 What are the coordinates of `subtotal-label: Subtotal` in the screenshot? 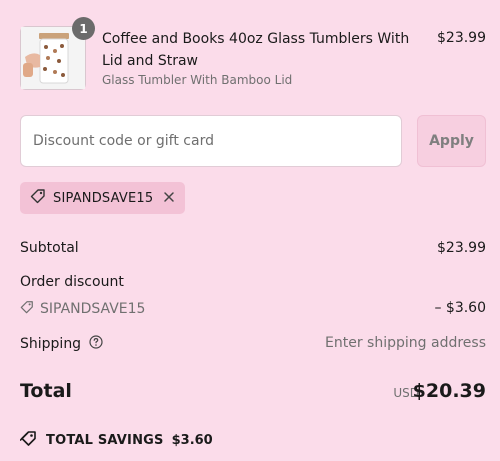 It's located at (49, 248).